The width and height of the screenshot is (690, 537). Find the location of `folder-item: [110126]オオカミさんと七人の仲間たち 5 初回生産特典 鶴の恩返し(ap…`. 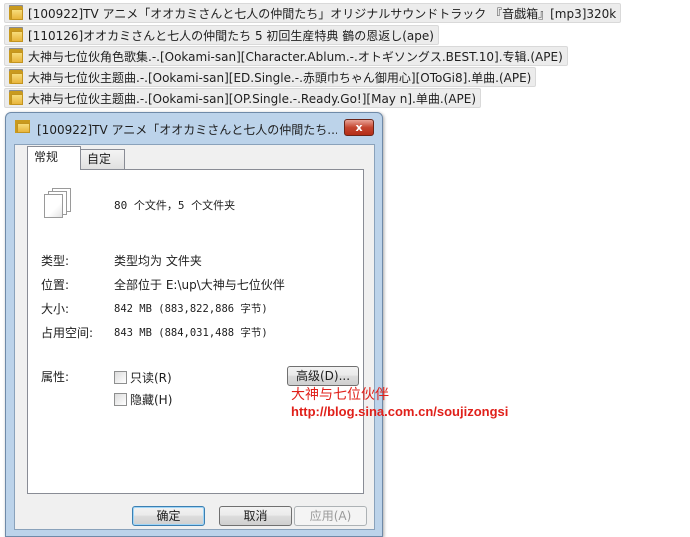

folder-item: [110126]オオカミさんと七人の仲間たち 5 初回生産特典 鶴の恩返し(ap… is located at coordinates (221, 35).